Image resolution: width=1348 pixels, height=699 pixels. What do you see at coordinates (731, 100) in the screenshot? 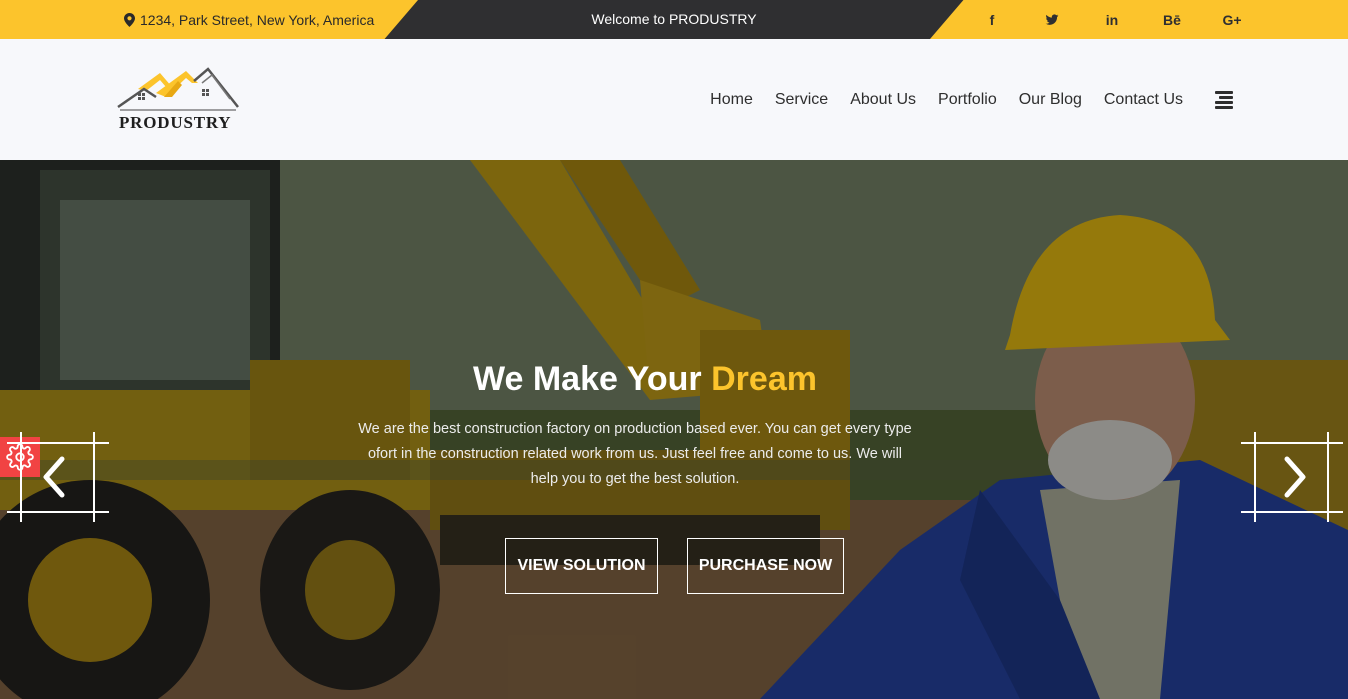
I see `nav-home: Home` at bounding box center [731, 100].